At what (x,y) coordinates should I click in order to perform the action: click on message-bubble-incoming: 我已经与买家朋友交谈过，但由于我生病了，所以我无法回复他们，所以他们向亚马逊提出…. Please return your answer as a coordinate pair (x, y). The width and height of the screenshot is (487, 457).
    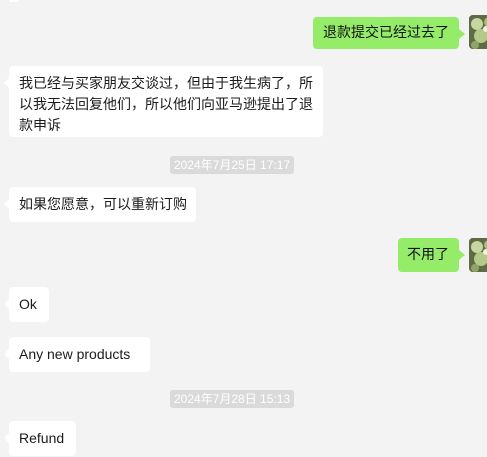
    Looking at the image, I should click on (163, 101).